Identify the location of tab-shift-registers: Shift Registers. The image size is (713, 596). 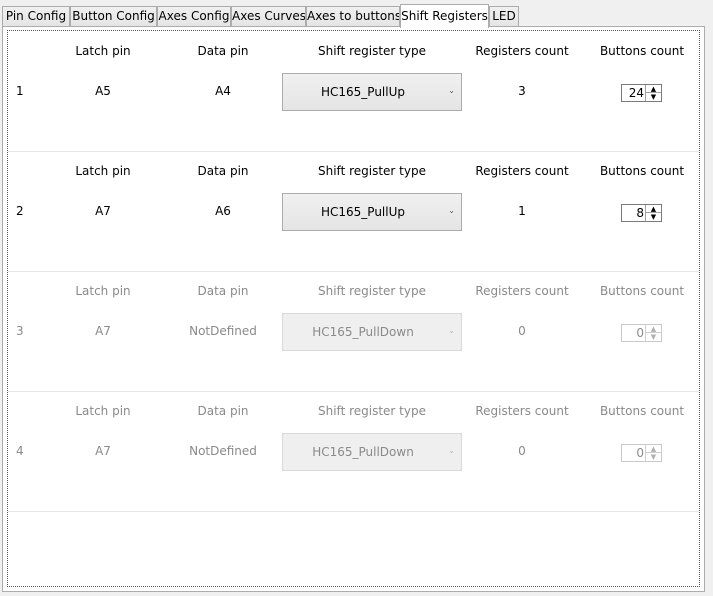
(444, 16).